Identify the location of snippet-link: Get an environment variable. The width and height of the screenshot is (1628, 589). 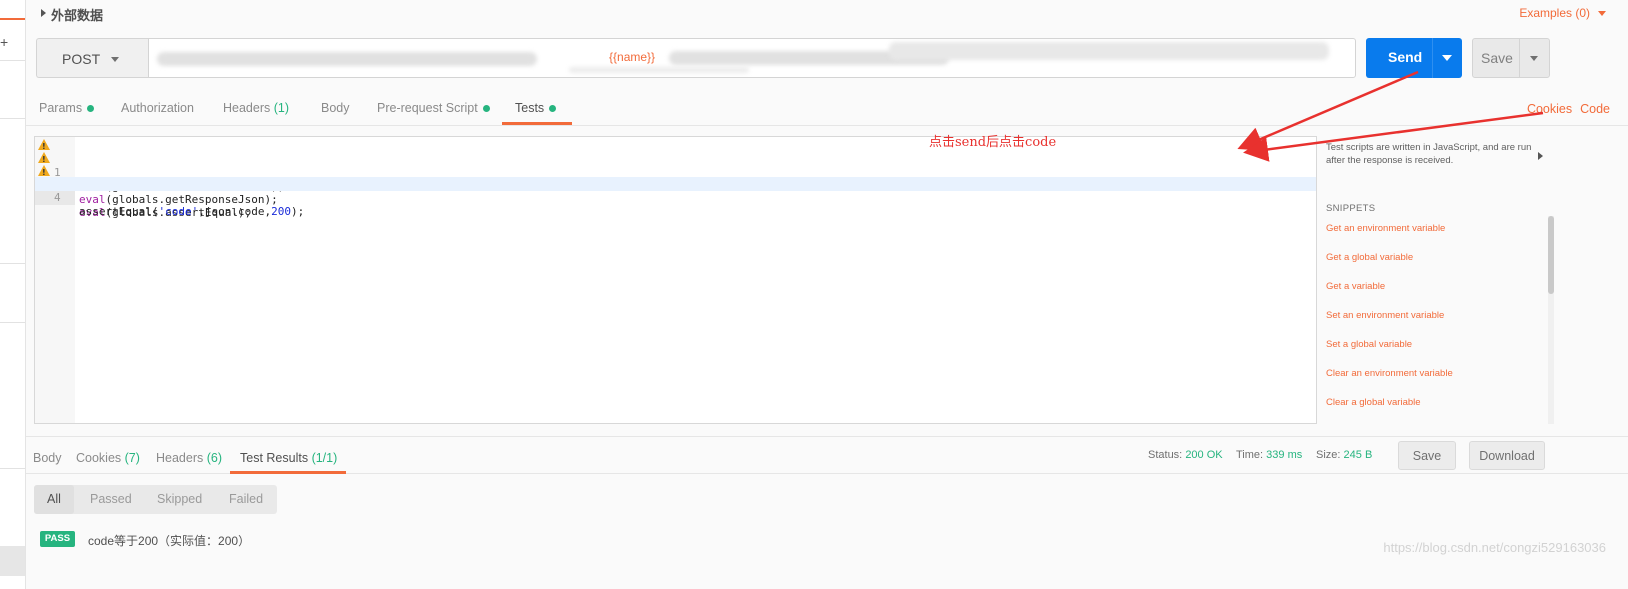
(1385, 228).